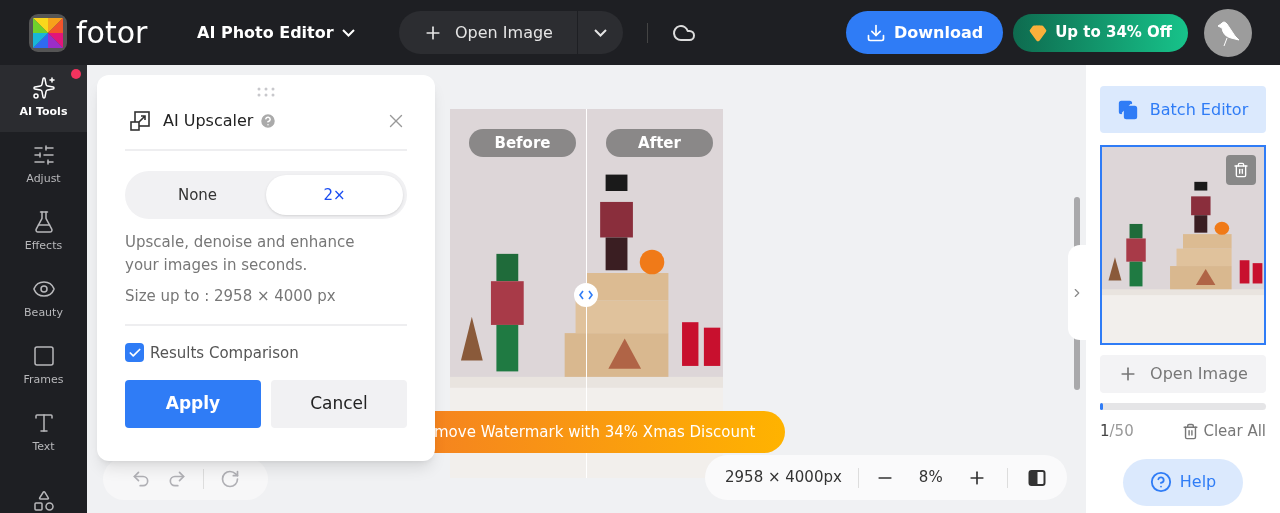 This screenshot has height=513, width=1280. Describe the element at coordinates (193, 404) in the screenshot. I see `apply-button: Apply` at that location.